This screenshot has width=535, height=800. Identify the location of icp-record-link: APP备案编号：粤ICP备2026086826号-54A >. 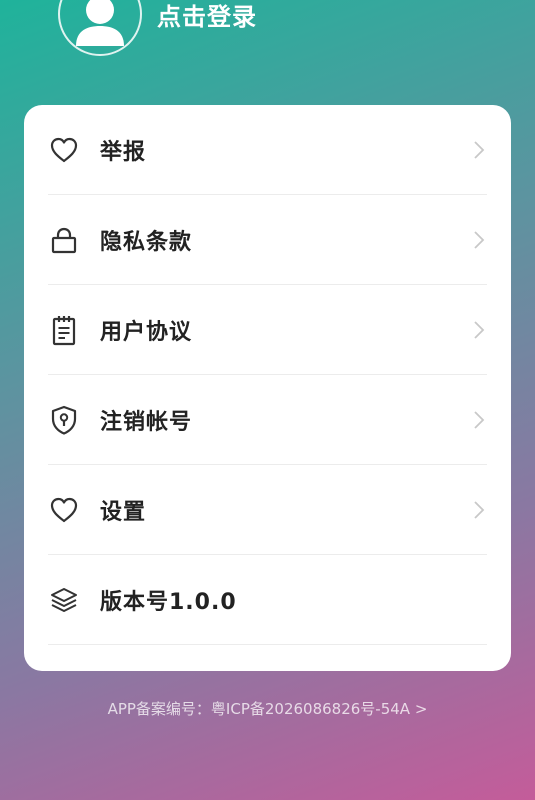
(267, 708).